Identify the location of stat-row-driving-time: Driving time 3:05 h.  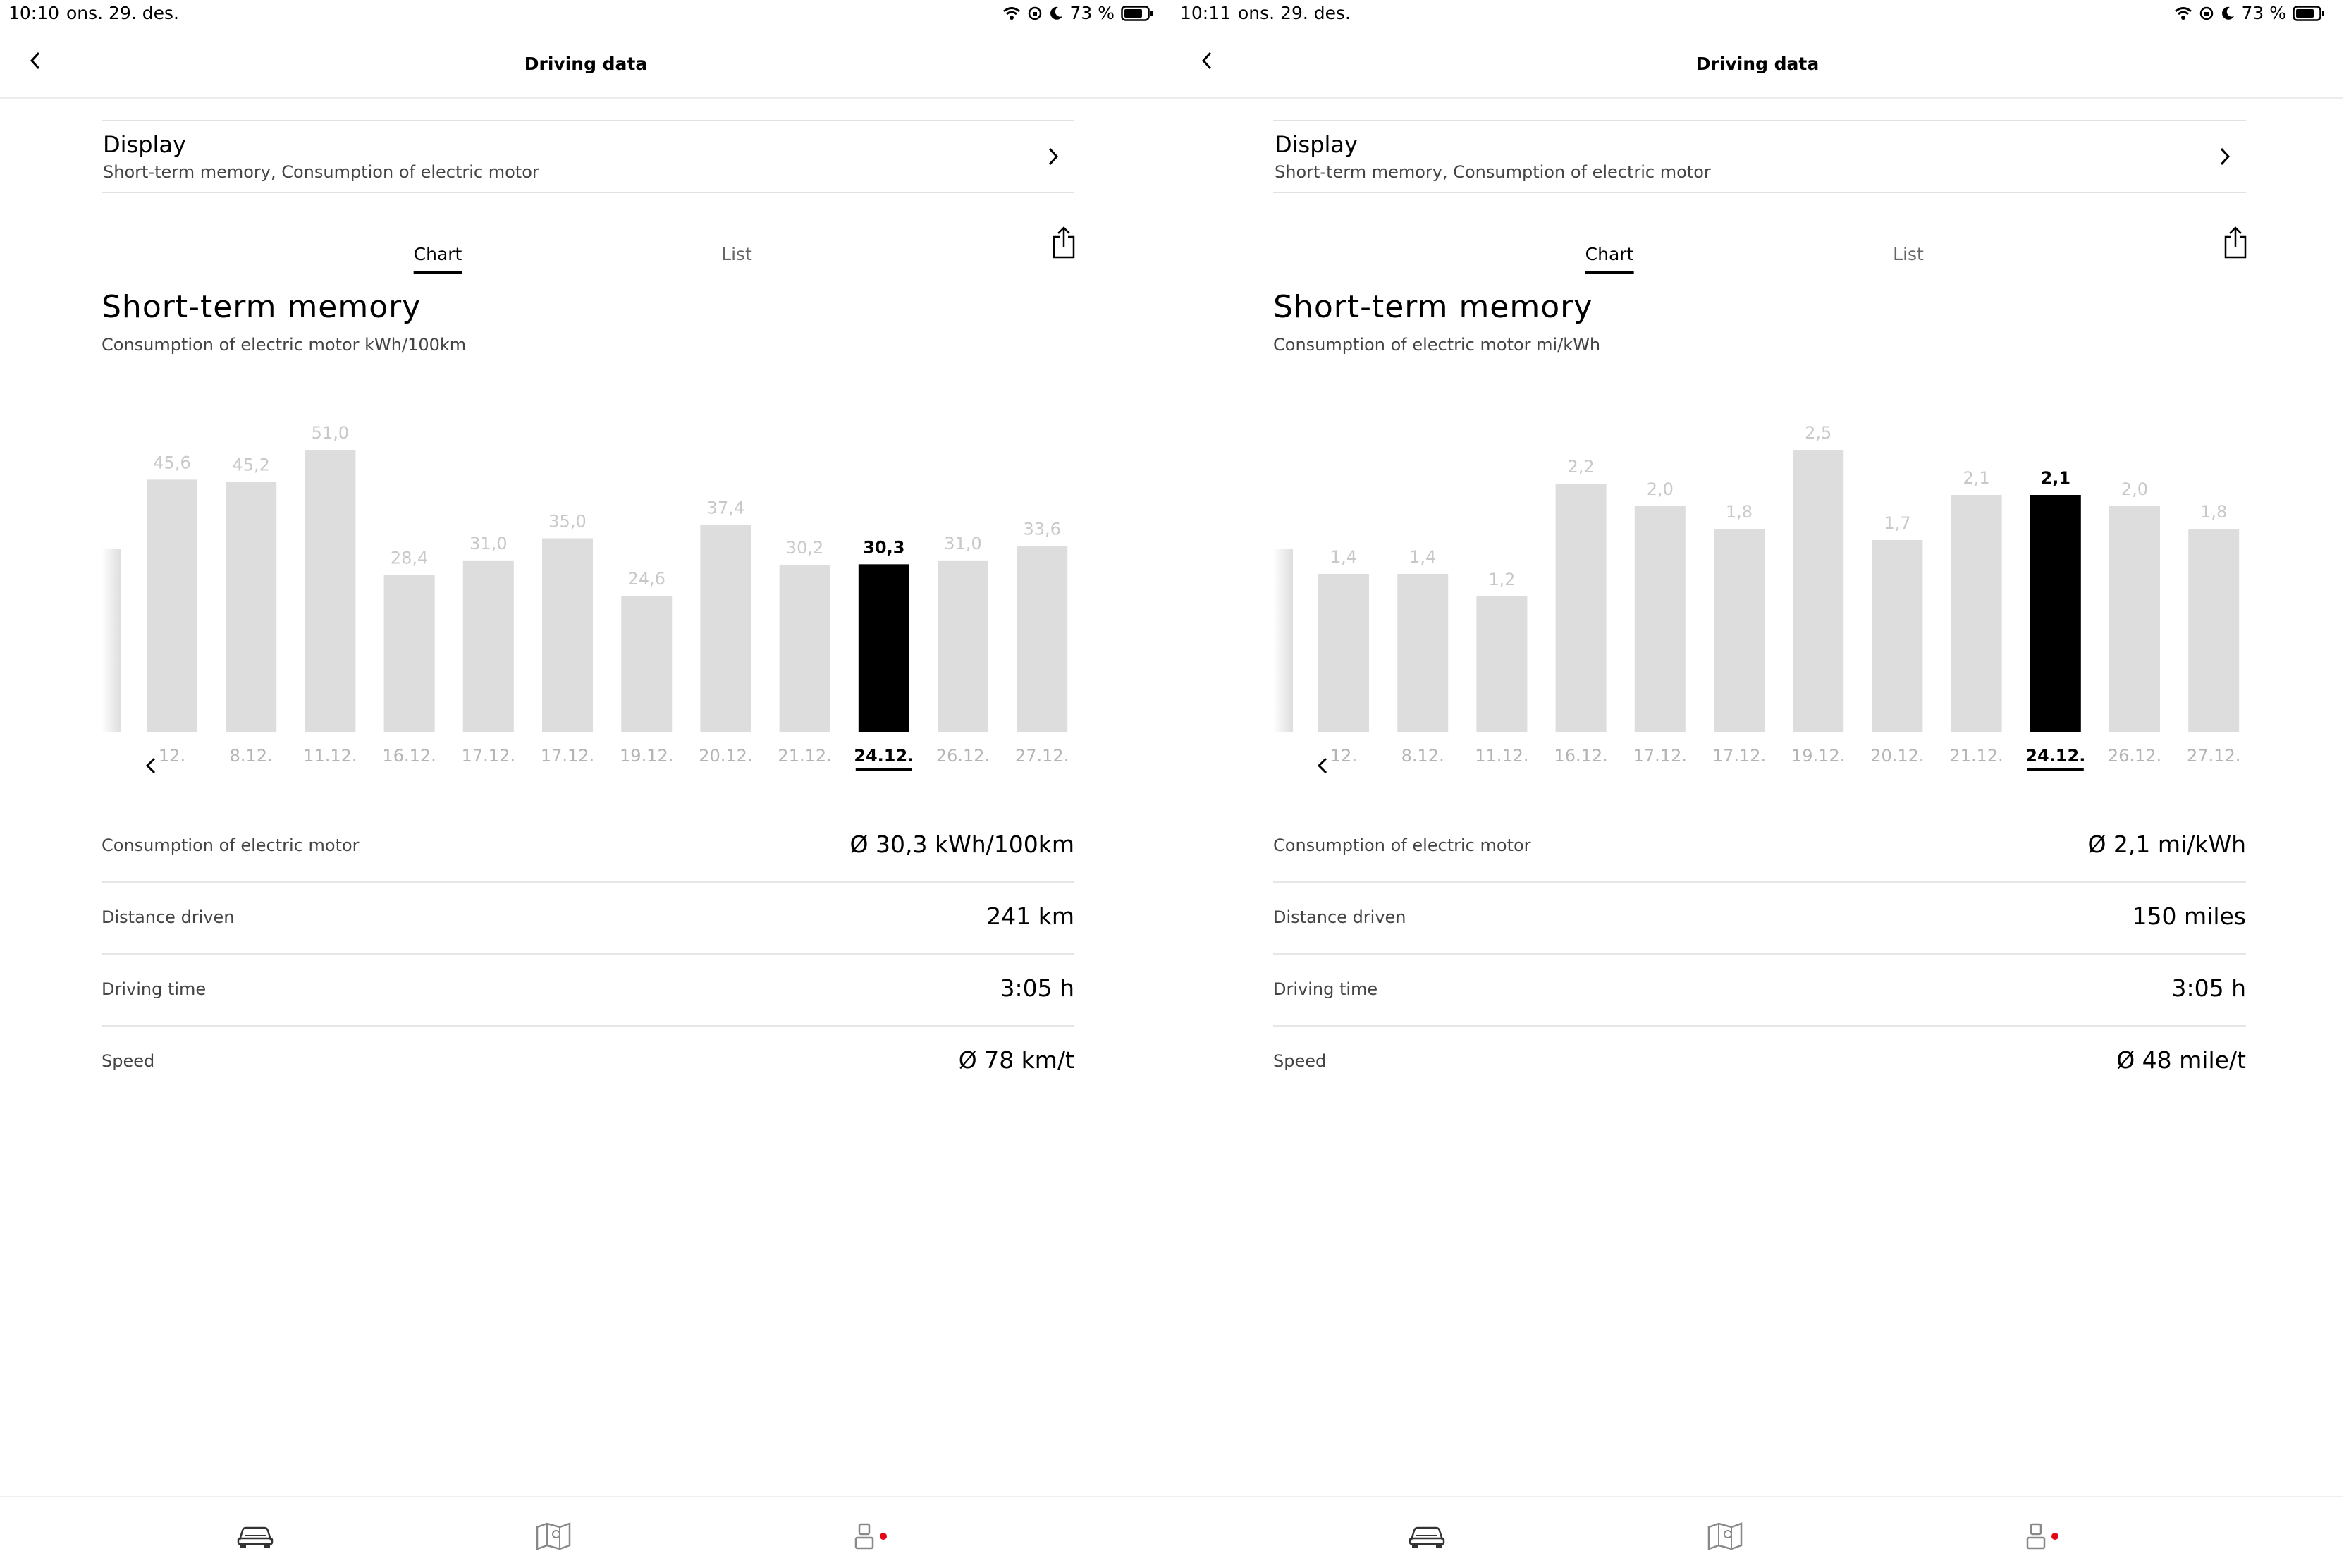
(1759, 991).